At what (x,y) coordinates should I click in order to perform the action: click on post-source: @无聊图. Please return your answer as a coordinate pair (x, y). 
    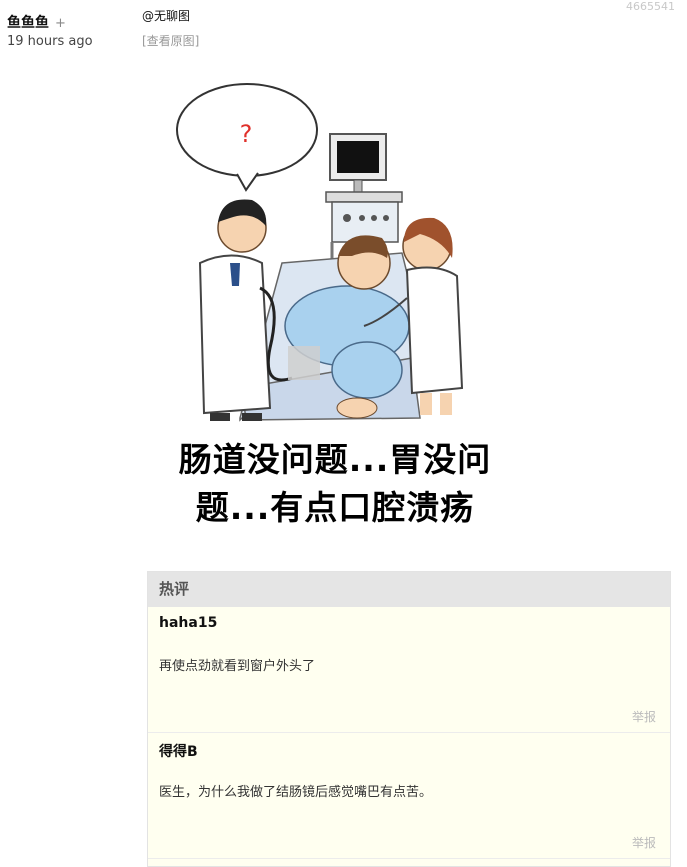
    Looking at the image, I should click on (166, 16).